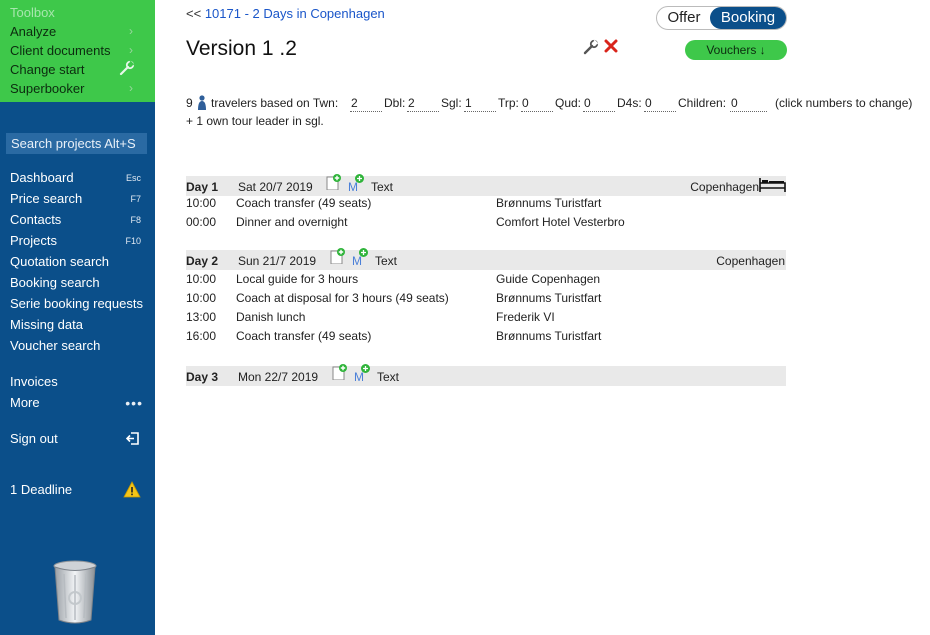 Image resolution: width=930 pixels, height=635 pixels. Describe the element at coordinates (34, 381) in the screenshot. I see `nav-label: Invoices` at that location.